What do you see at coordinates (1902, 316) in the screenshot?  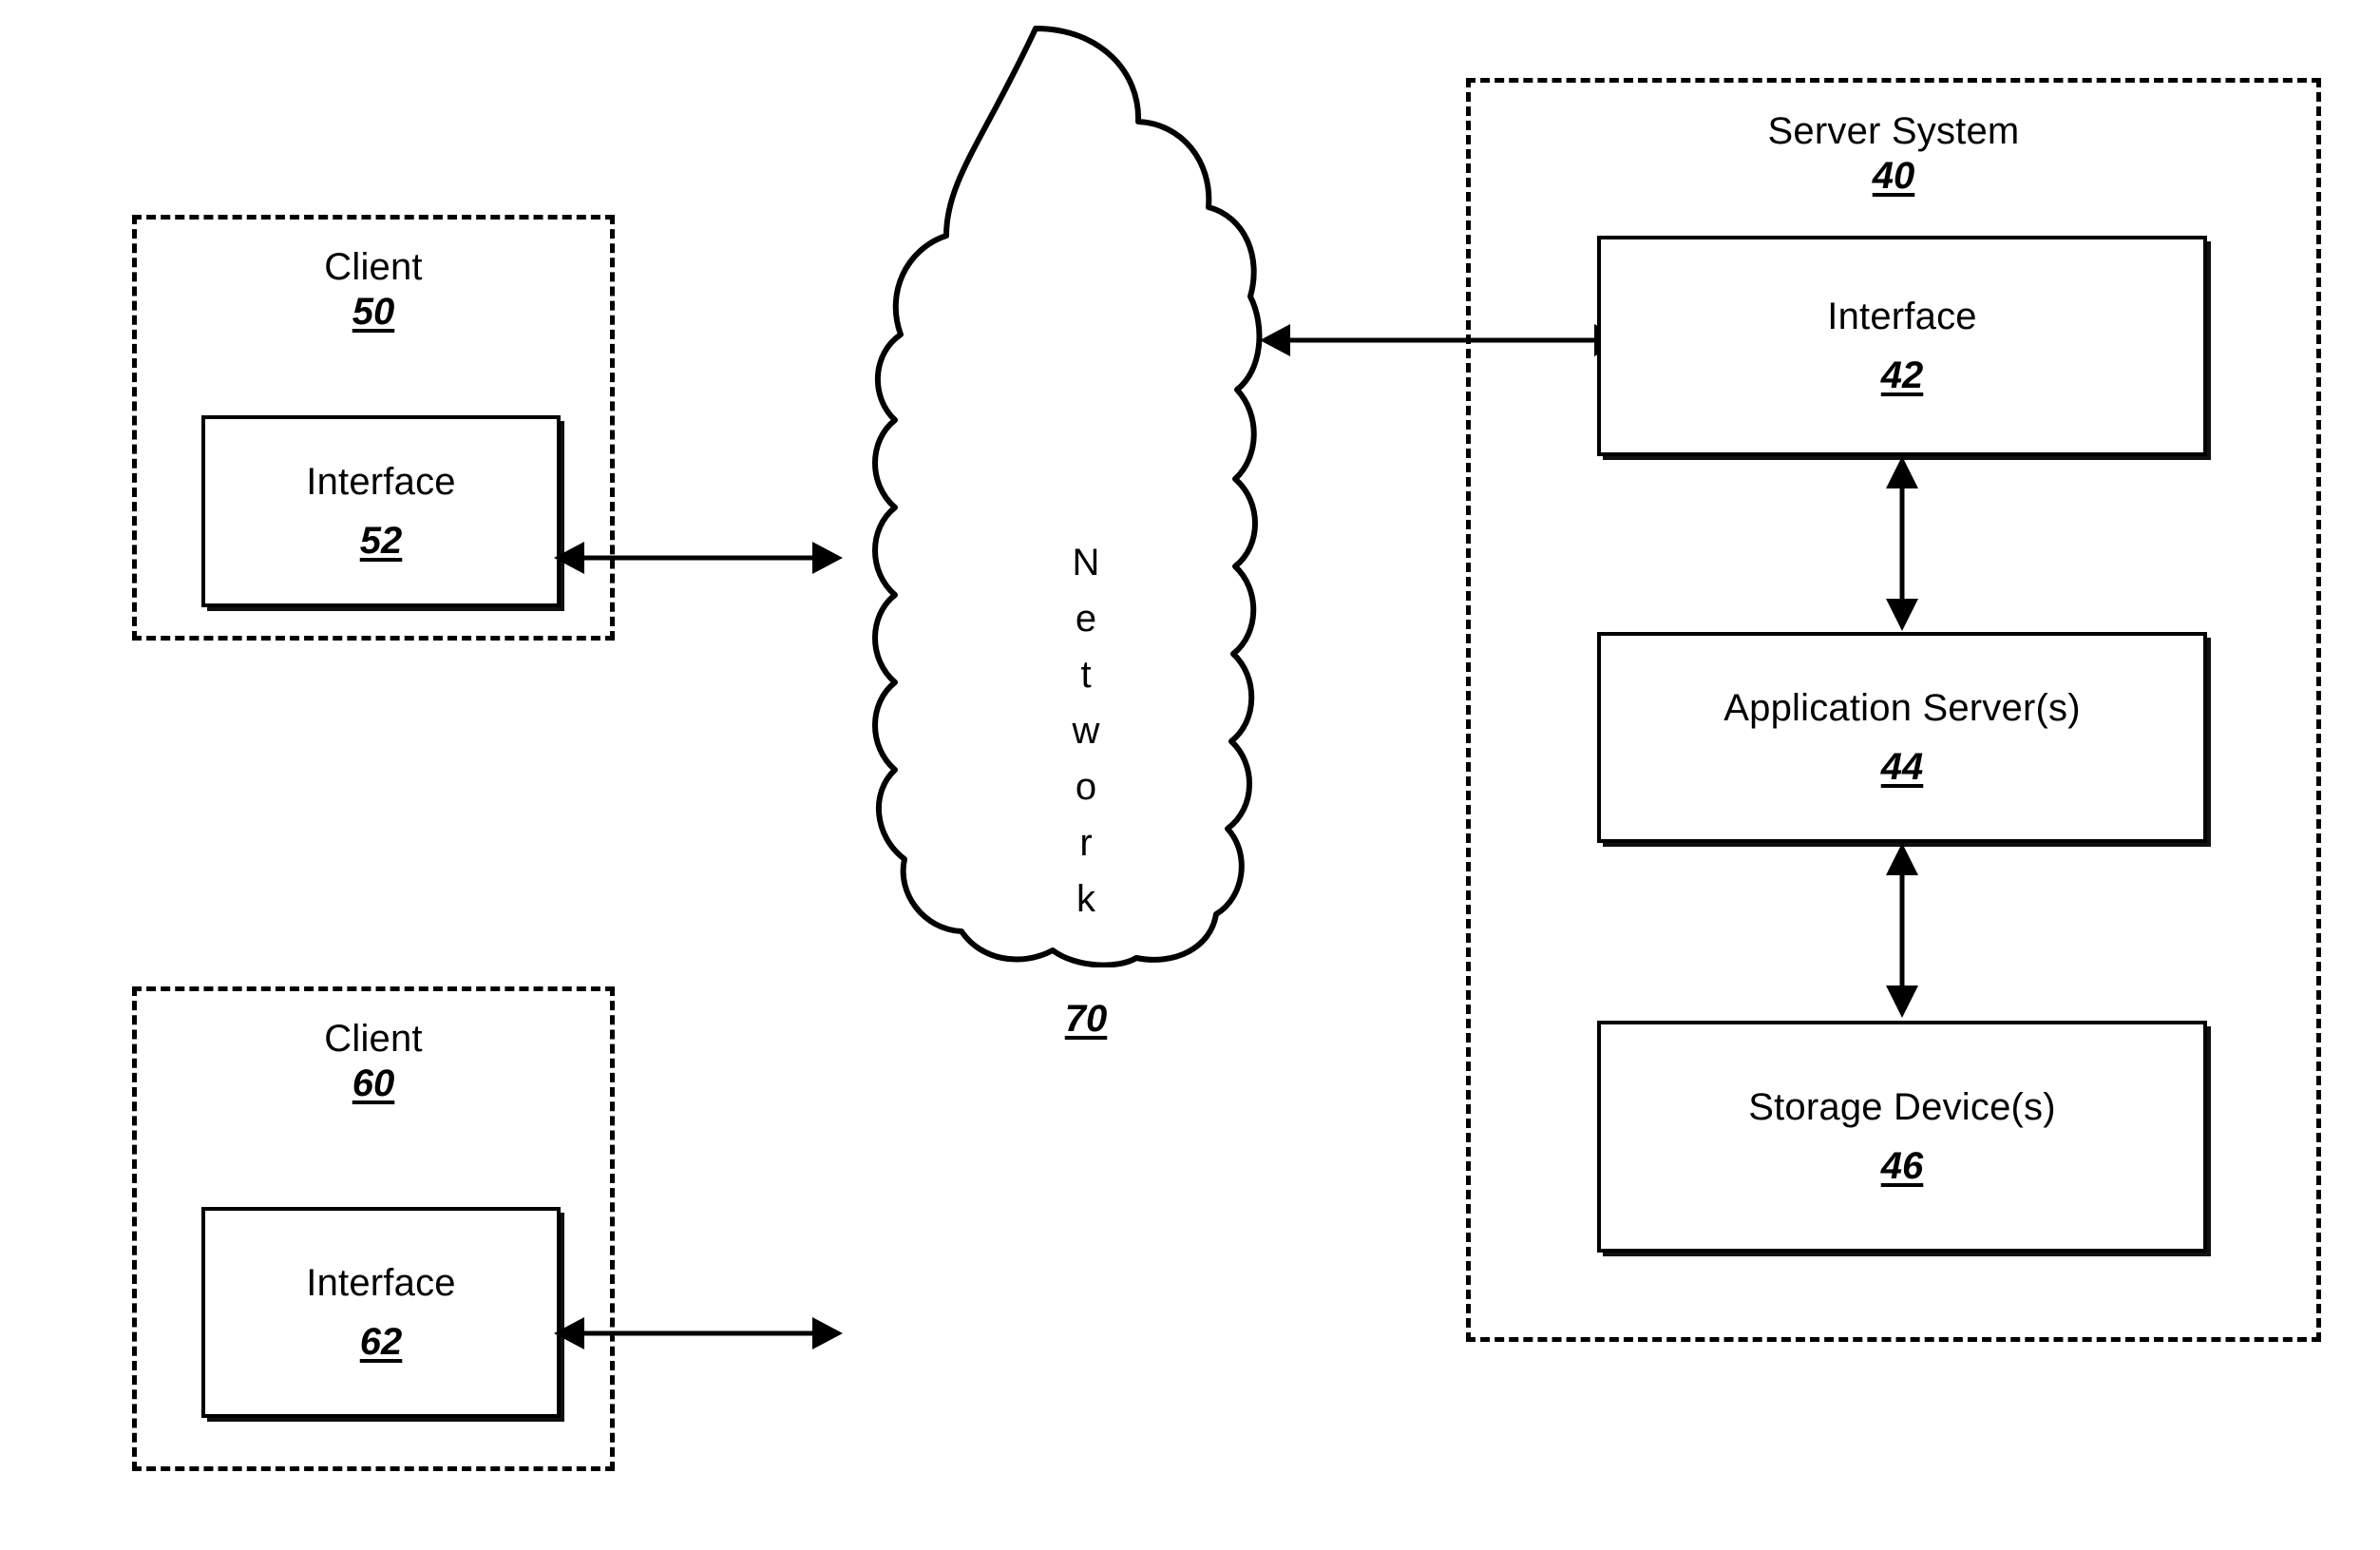 I see `interface-42-title: Interface` at bounding box center [1902, 316].